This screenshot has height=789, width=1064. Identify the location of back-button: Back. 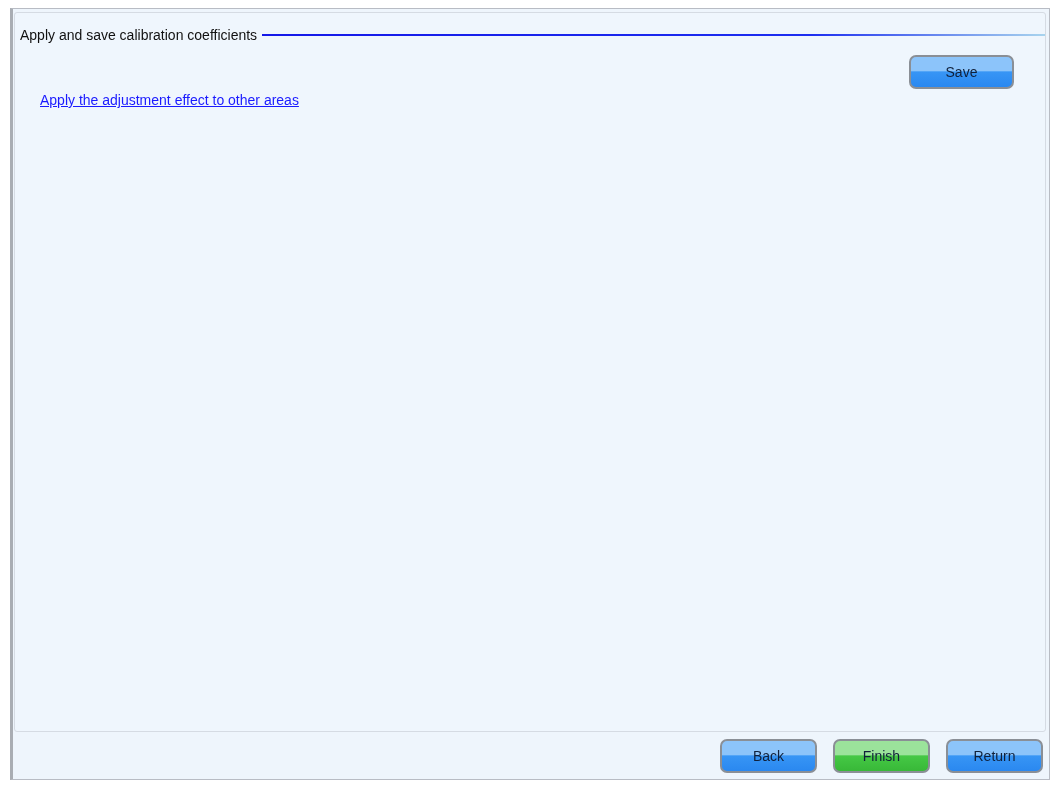
(768, 756).